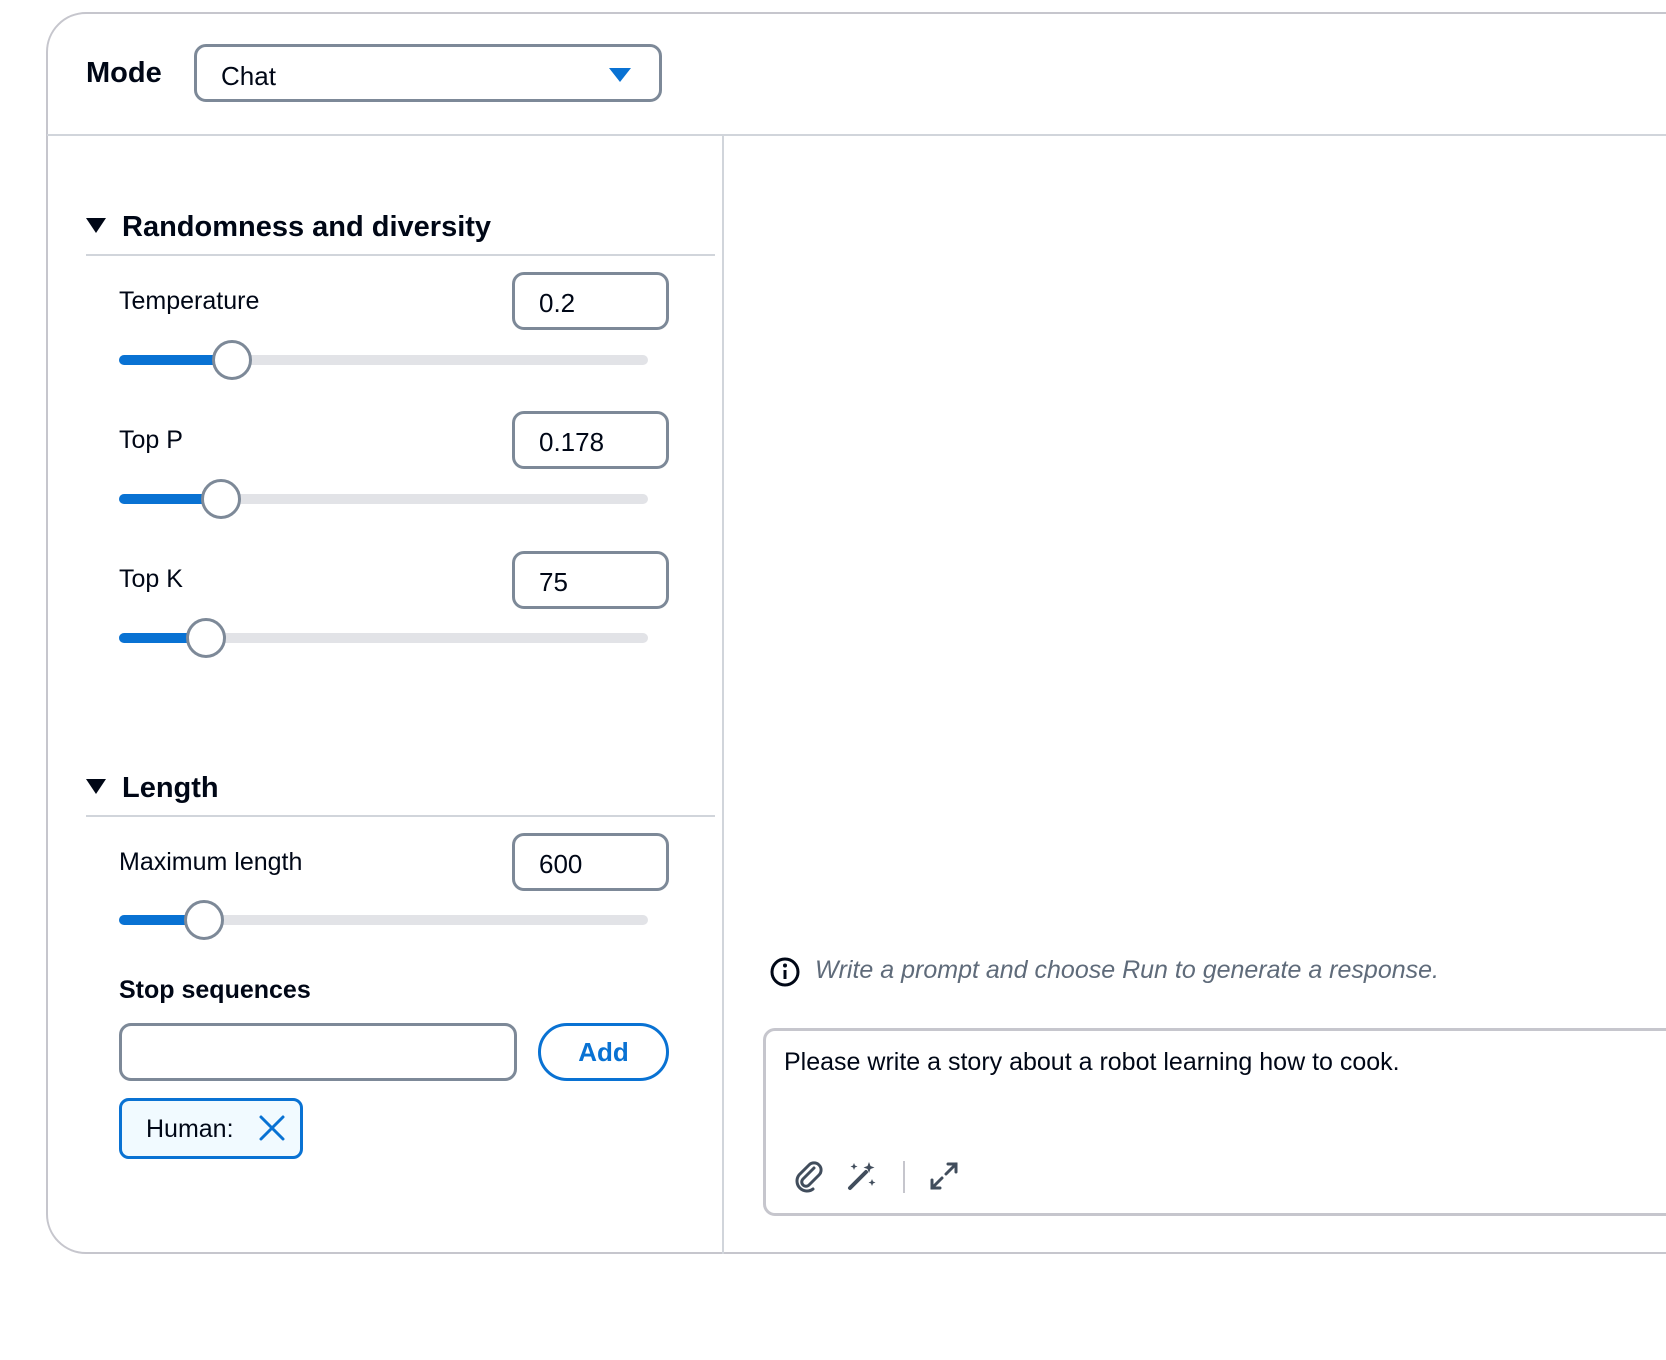 Image resolution: width=1666 pixels, height=1360 pixels. Describe the element at coordinates (211, 862) in the screenshot. I see `max-length-label: Maximum length` at that location.